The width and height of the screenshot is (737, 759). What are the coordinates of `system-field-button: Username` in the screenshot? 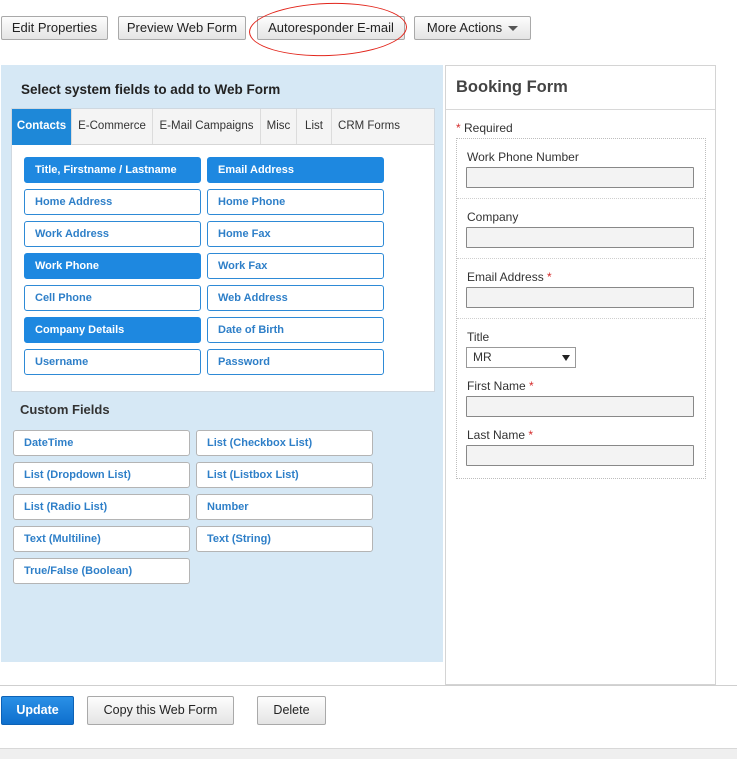 It's located at (112, 362).